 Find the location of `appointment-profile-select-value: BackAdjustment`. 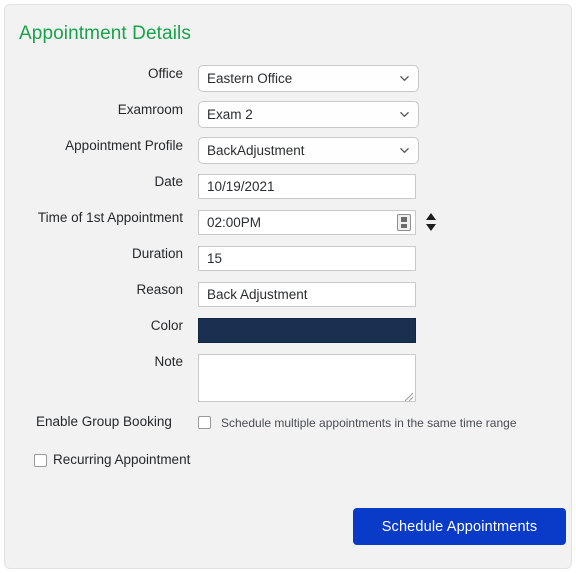

appointment-profile-select-value: BackAdjustment is located at coordinates (256, 150).